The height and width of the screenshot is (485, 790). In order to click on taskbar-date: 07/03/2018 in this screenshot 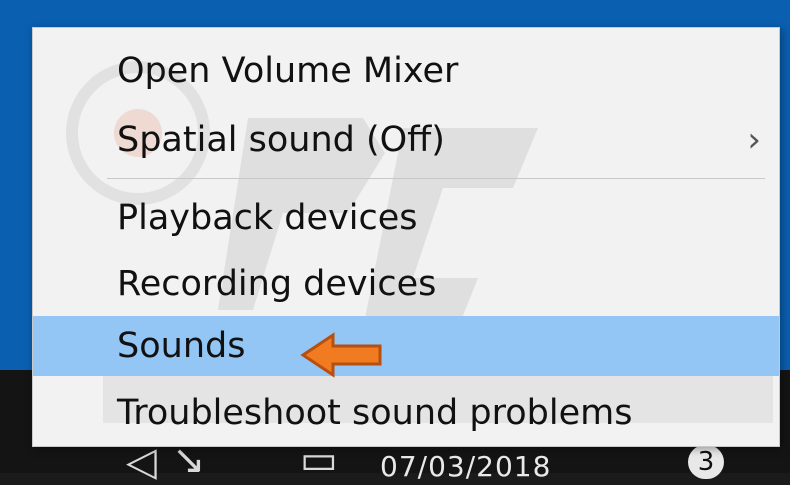, I will do `click(465, 466)`.